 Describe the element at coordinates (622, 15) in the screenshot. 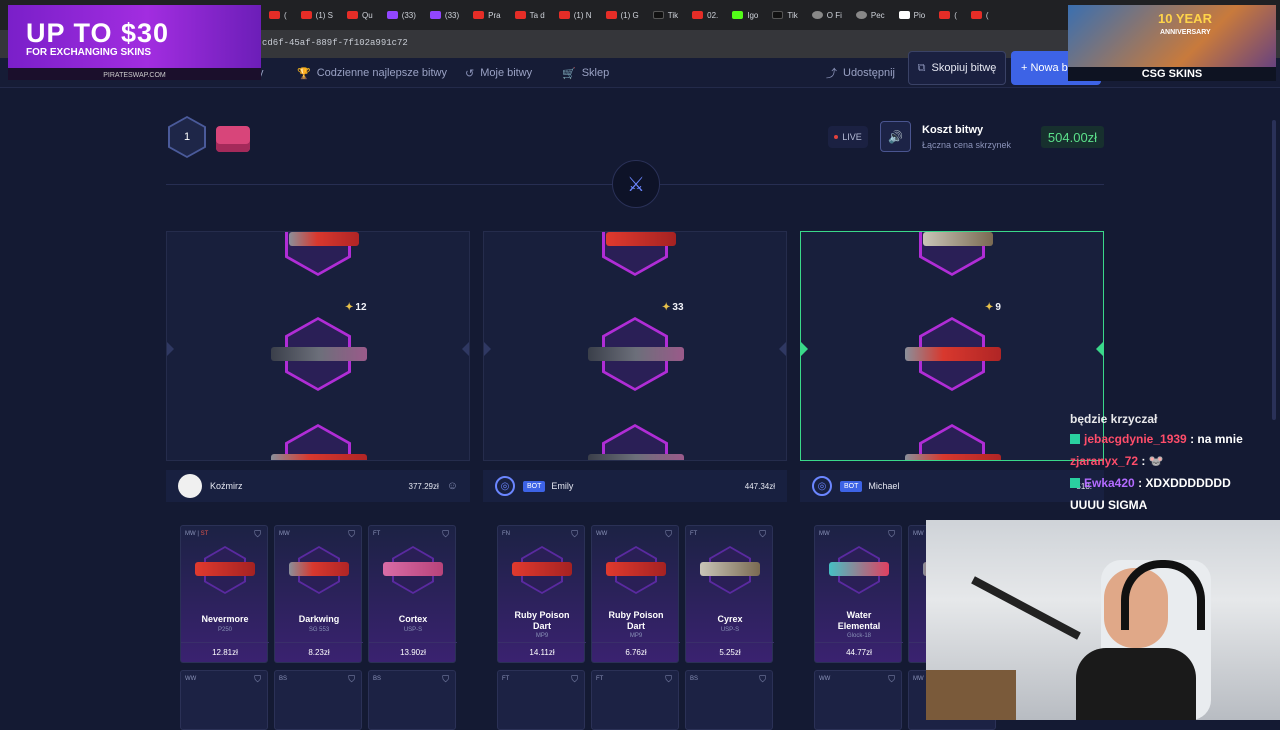

I see `browser-tab: (1) G` at that location.